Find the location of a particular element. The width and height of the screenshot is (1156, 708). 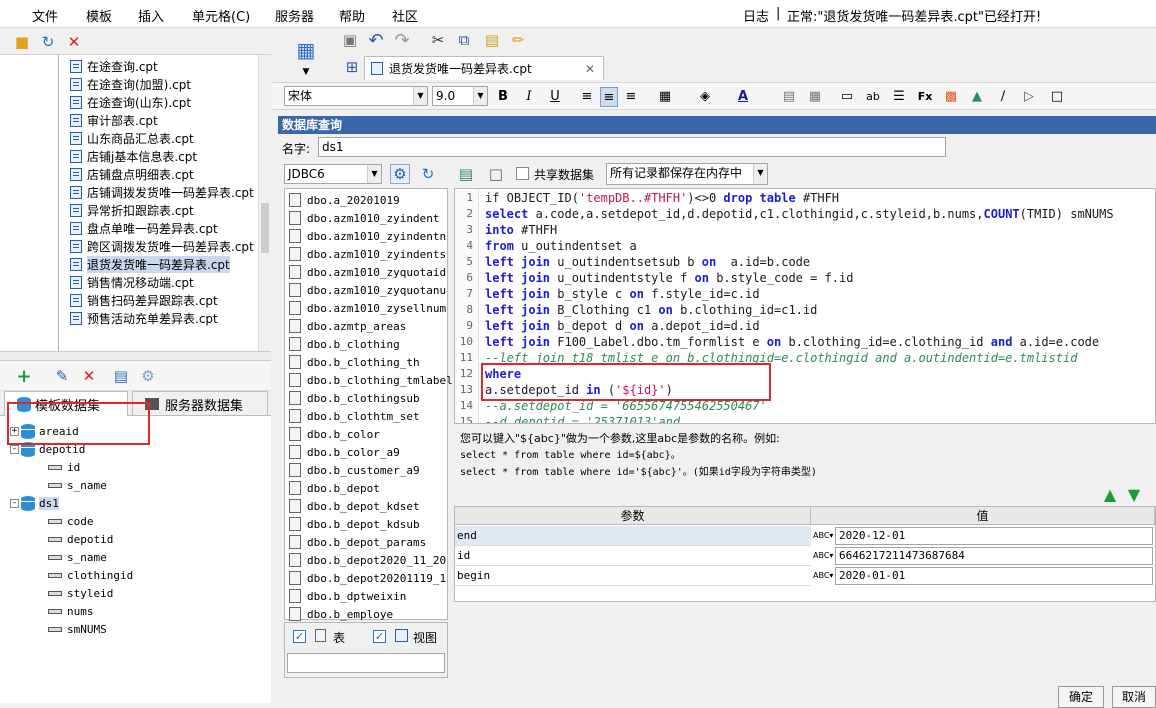

cut-icon: ✂ is located at coordinates (438, 40).